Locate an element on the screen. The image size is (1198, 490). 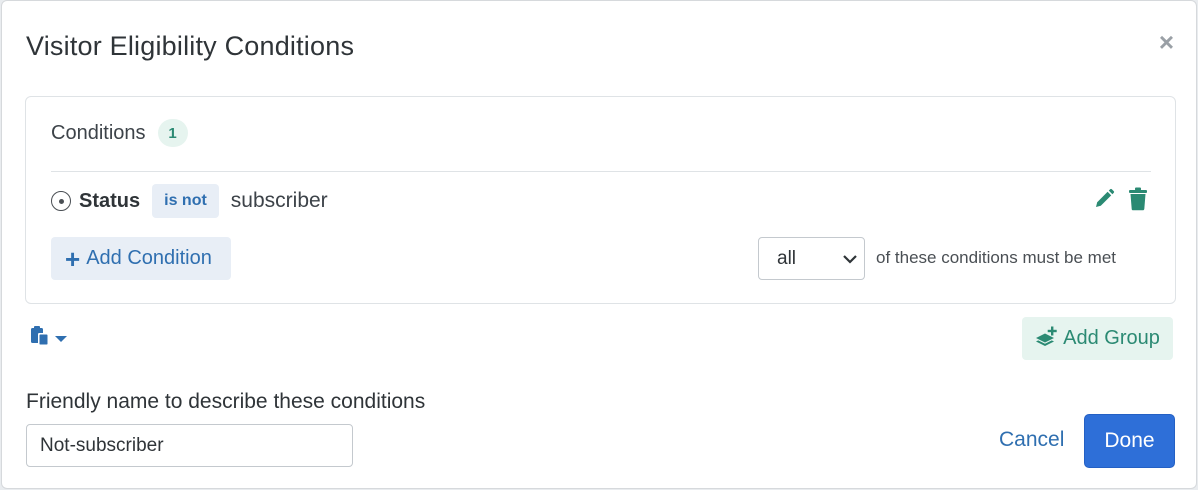
plus-icon: + is located at coordinates (73, 258).